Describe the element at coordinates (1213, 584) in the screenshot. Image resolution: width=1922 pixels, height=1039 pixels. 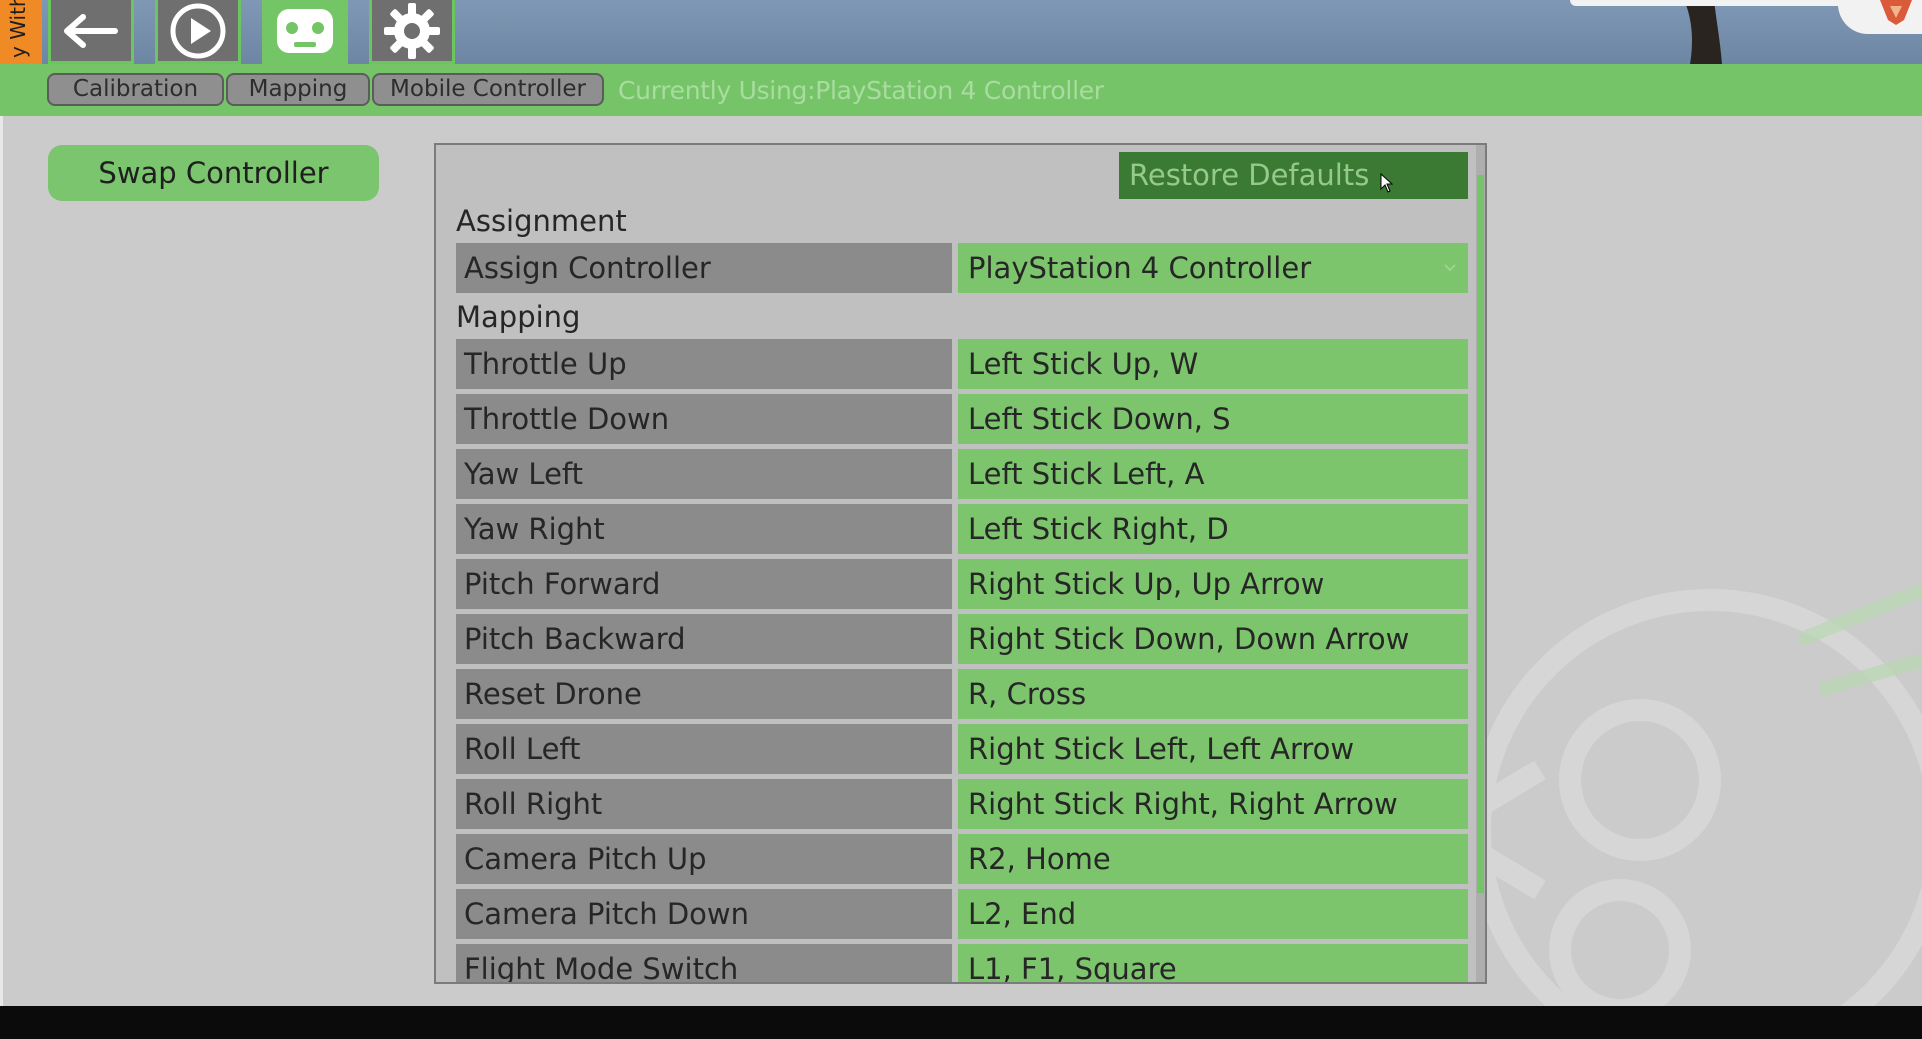
I see `mapping-binding-button: Right Stick Up, Up Arrow` at that location.